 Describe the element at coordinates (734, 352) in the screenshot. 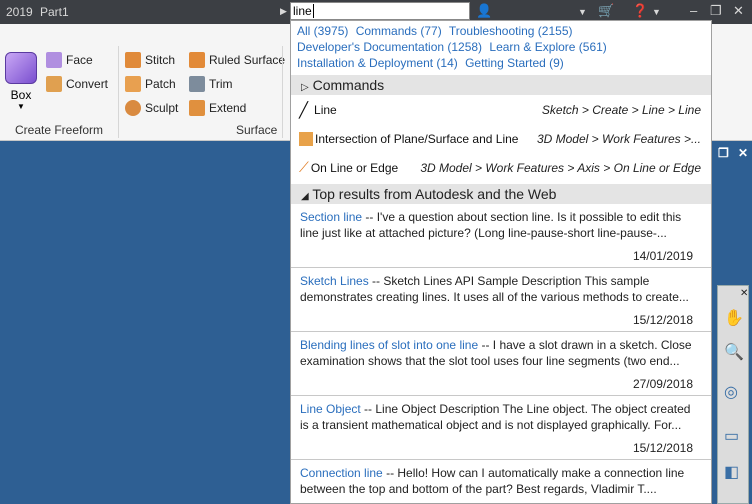

I see `zoom-icon: 🔍` at that location.